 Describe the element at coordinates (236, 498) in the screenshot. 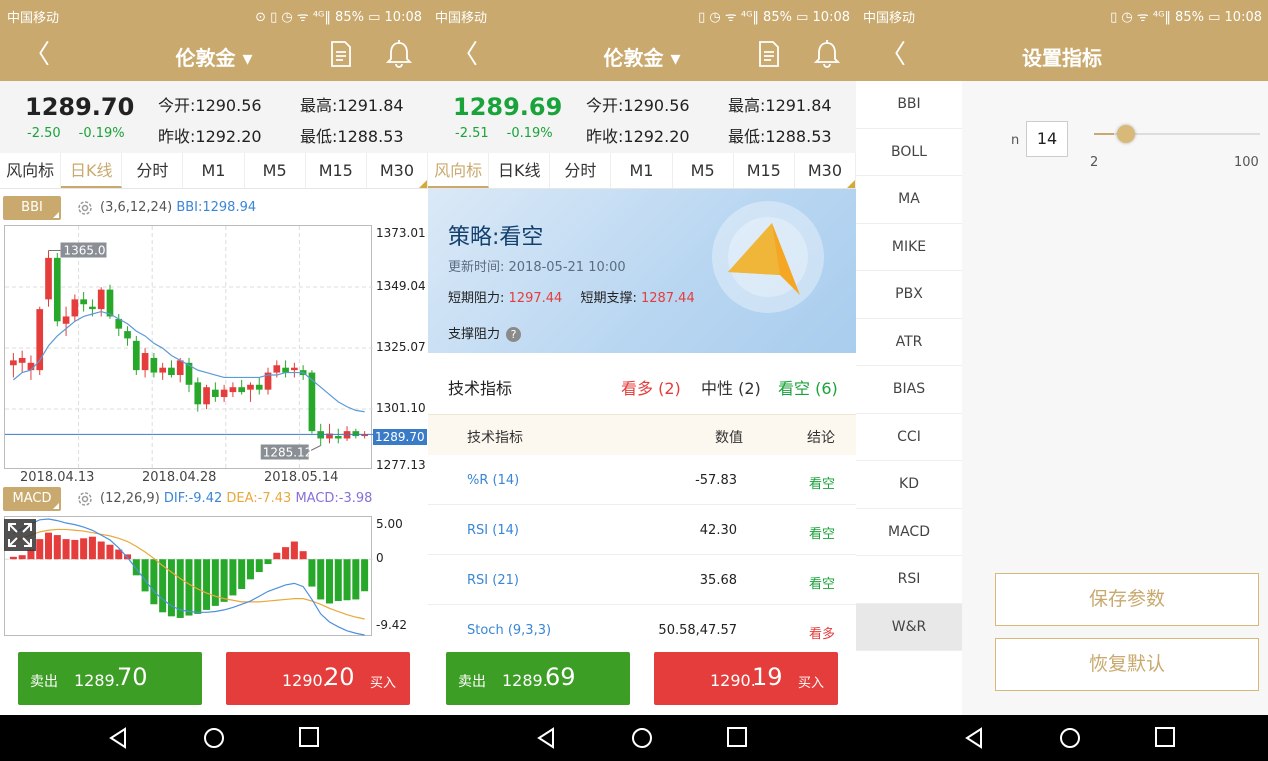

I see `sub-indicator-info: (12,26,9) DIF:-9.42 DEA:-7.43 MACD:-3.98` at that location.